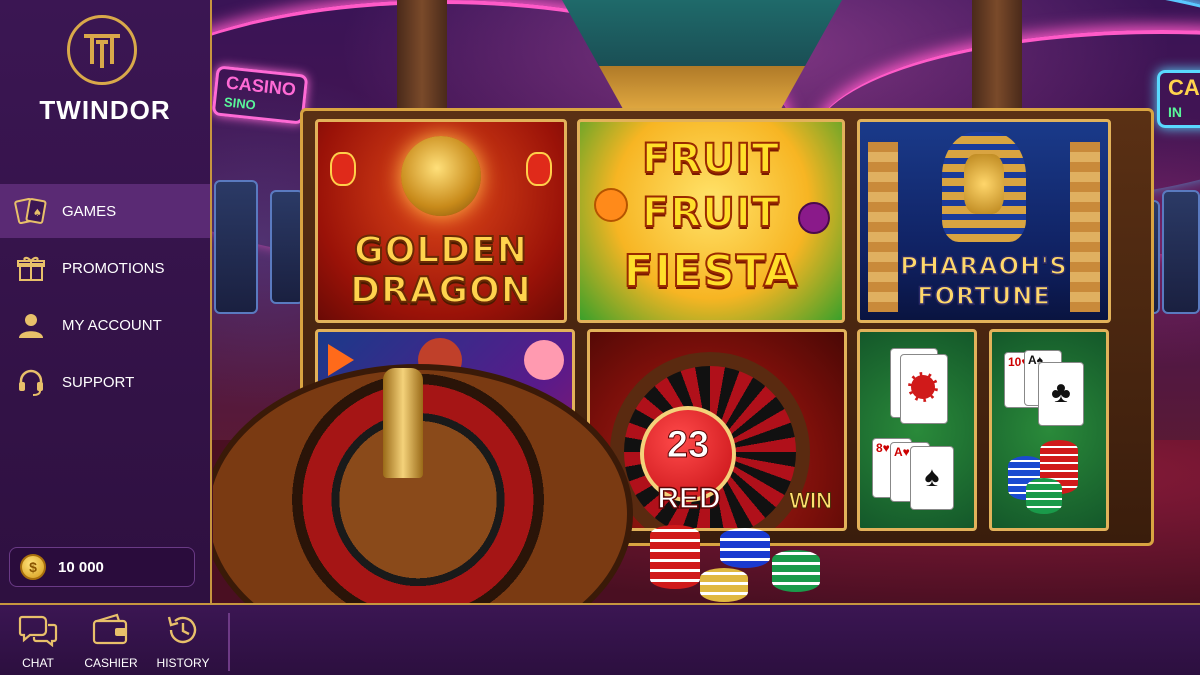  What do you see at coordinates (112, 325) in the screenshot?
I see `nav-label: MY ACCOUNT` at bounding box center [112, 325].